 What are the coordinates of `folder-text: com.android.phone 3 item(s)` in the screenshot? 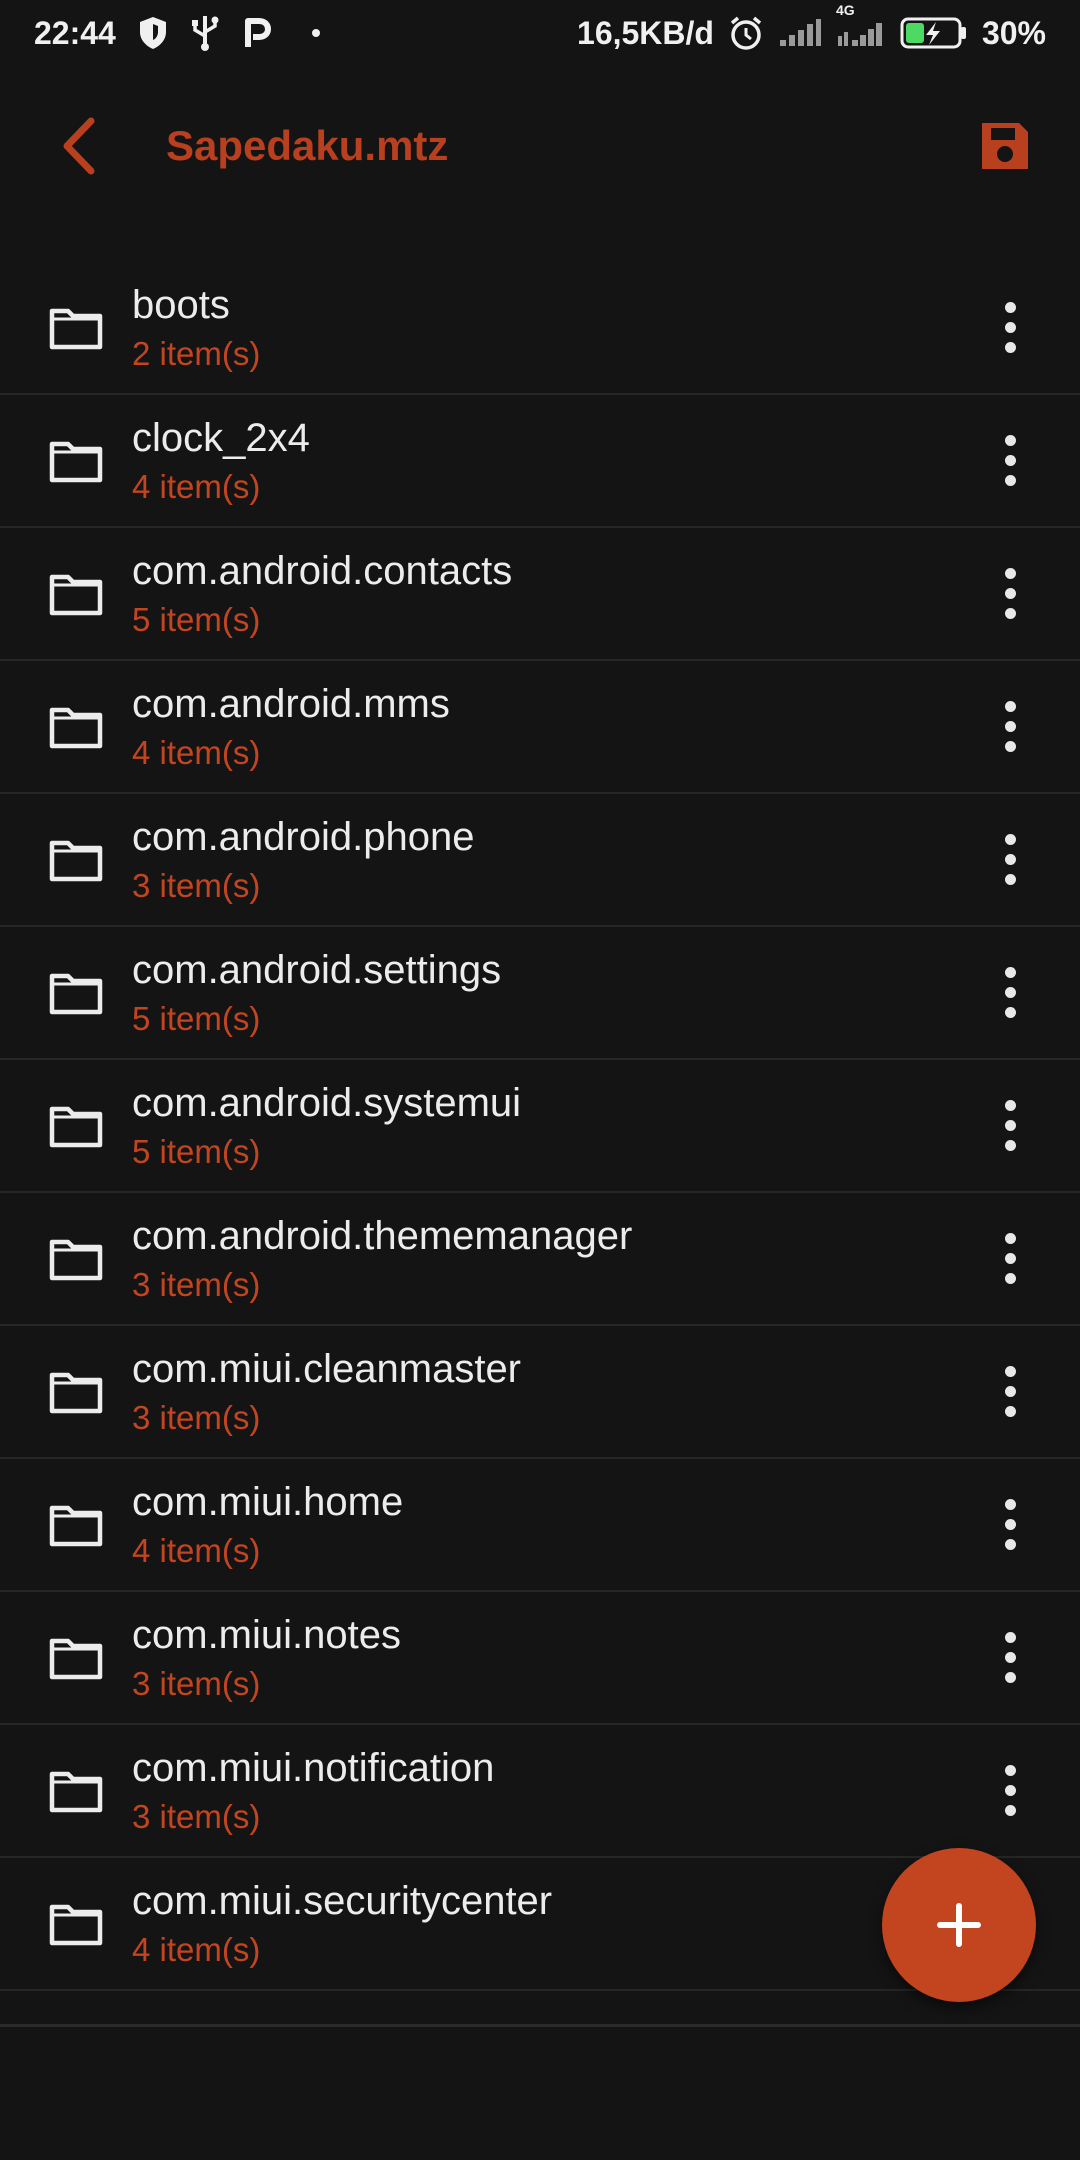 It's located at (303, 860).